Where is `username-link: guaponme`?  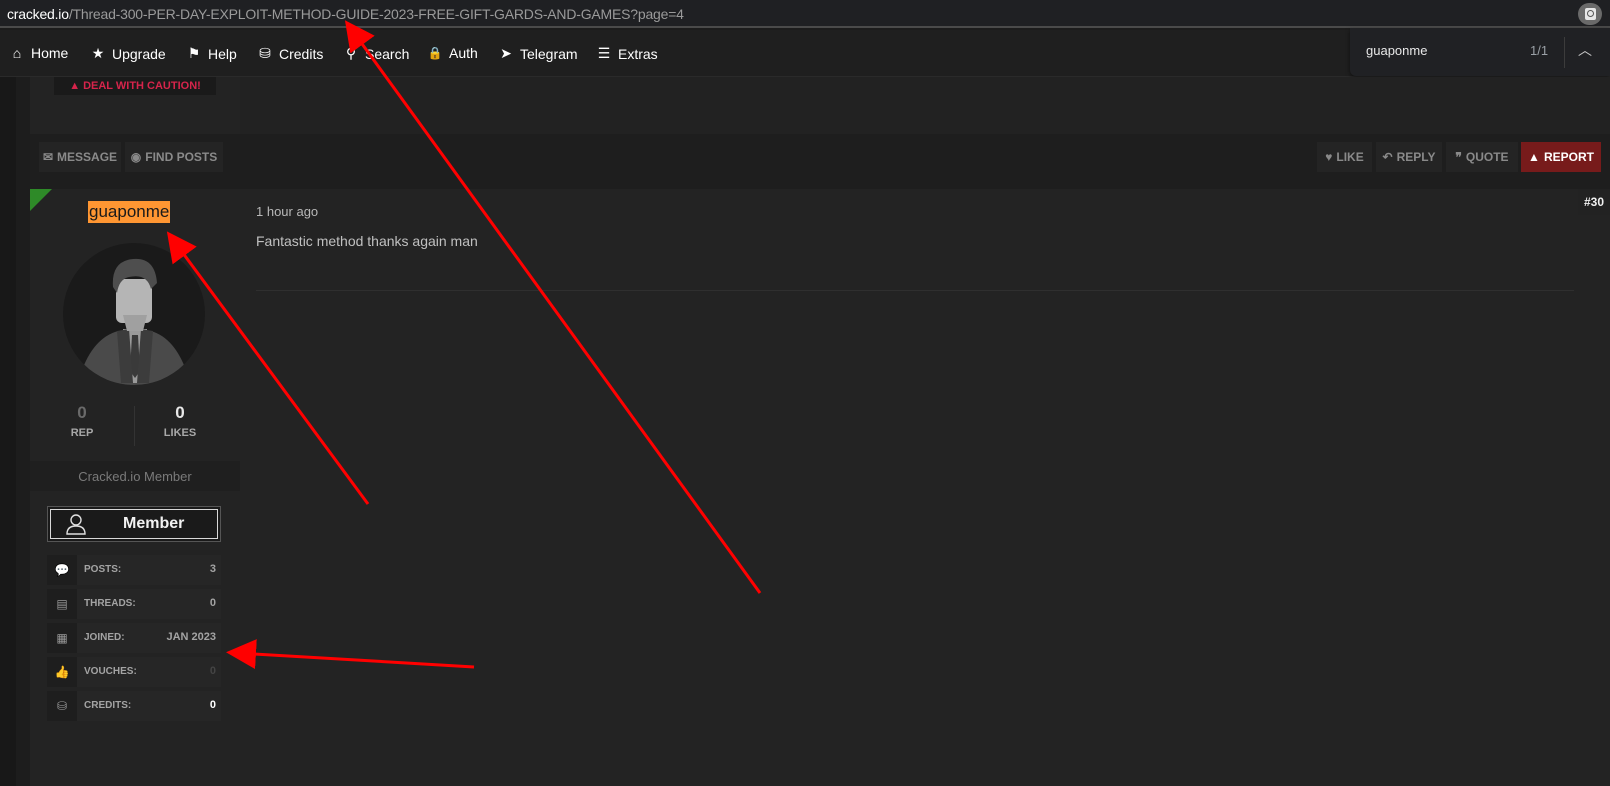
username-link: guaponme is located at coordinates (129, 212).